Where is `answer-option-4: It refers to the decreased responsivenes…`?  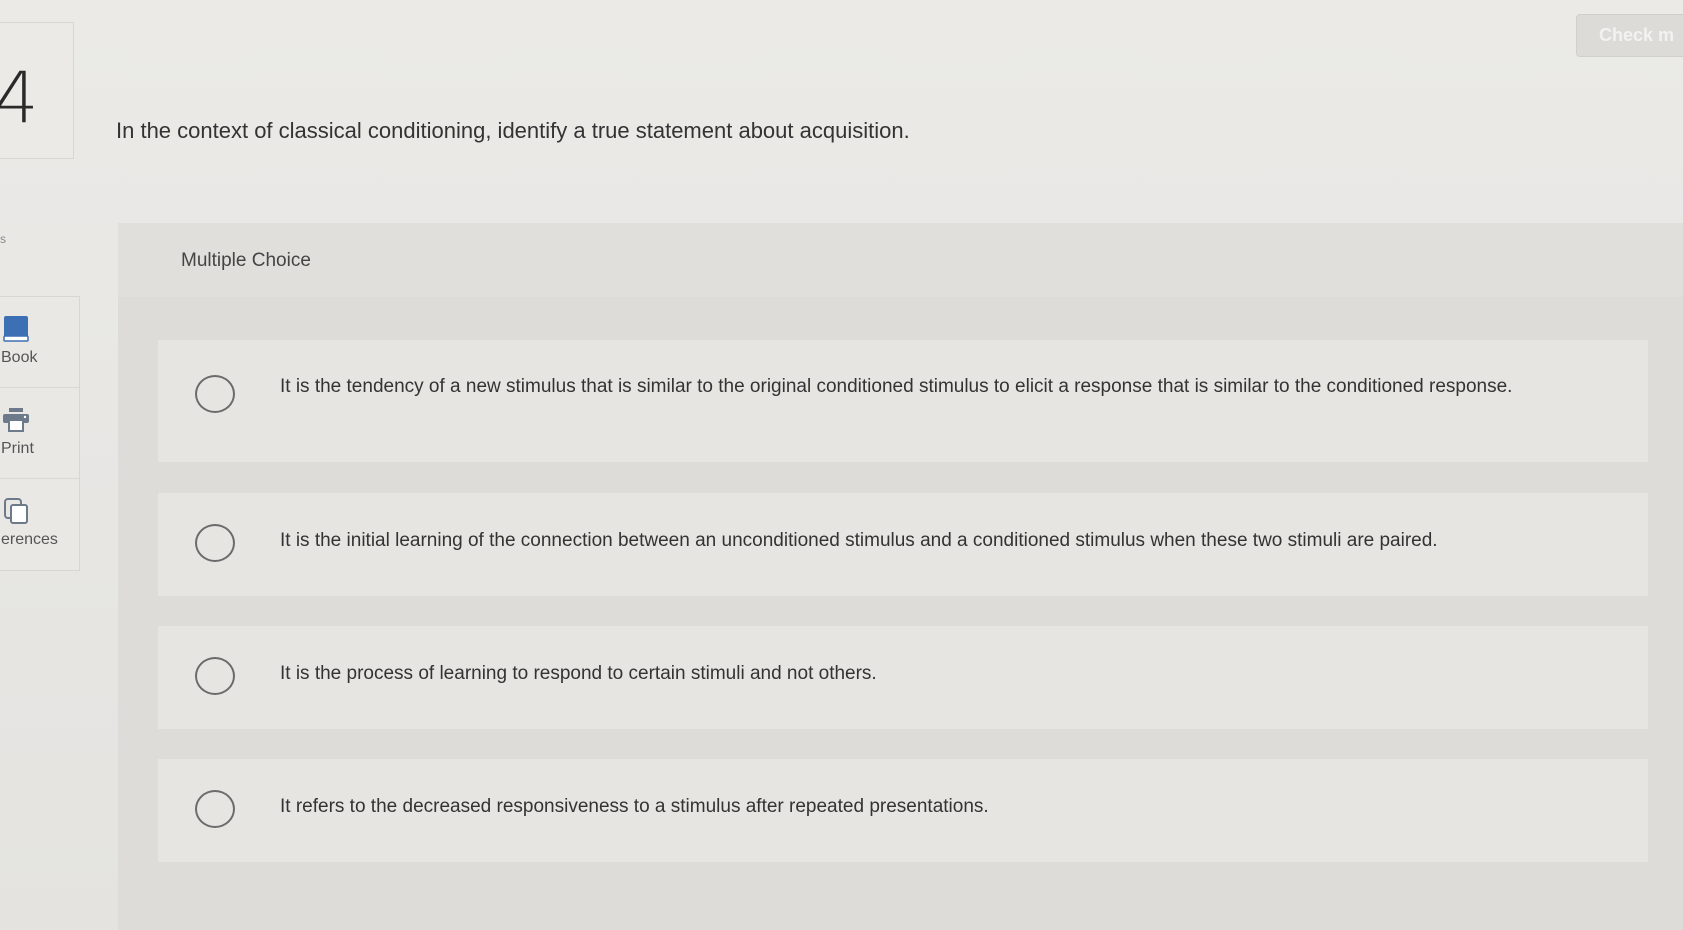
answer-option-4: It refers to the decreased responsivenes… is located at coordinates (903, 810).